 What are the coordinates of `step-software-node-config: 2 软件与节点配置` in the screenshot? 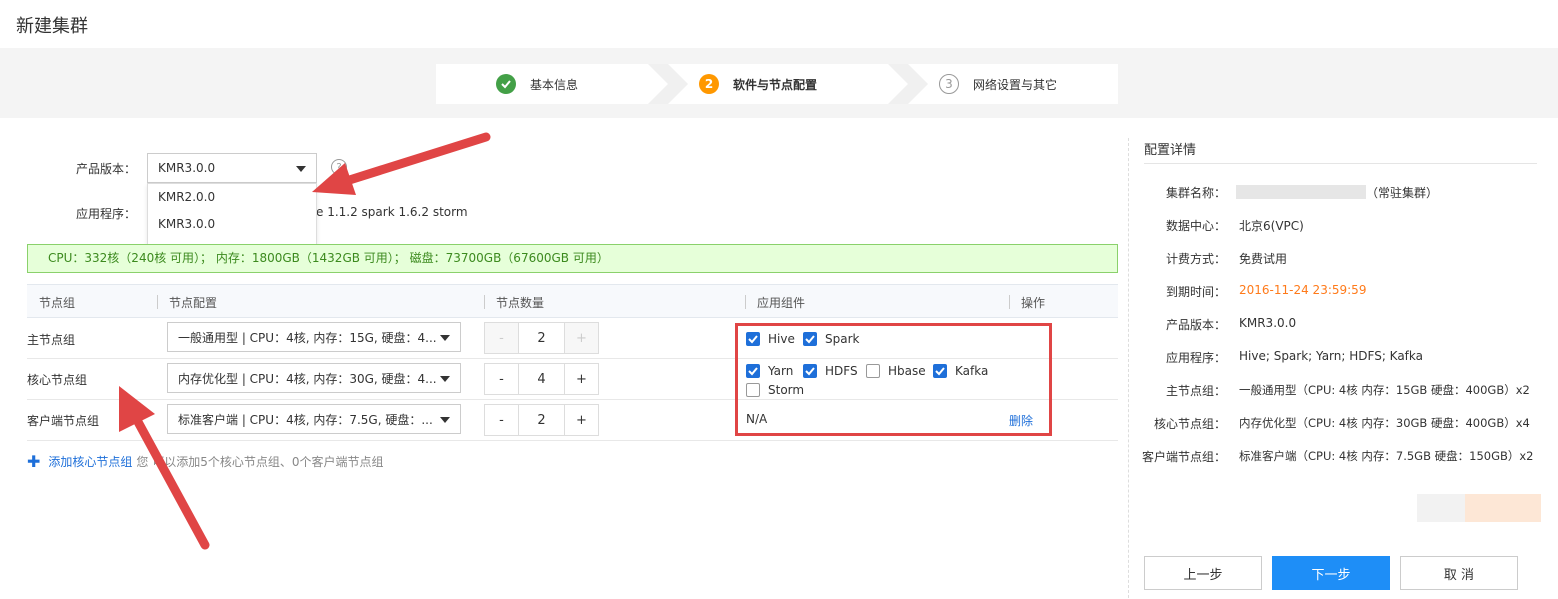 It's located at (758, 84).